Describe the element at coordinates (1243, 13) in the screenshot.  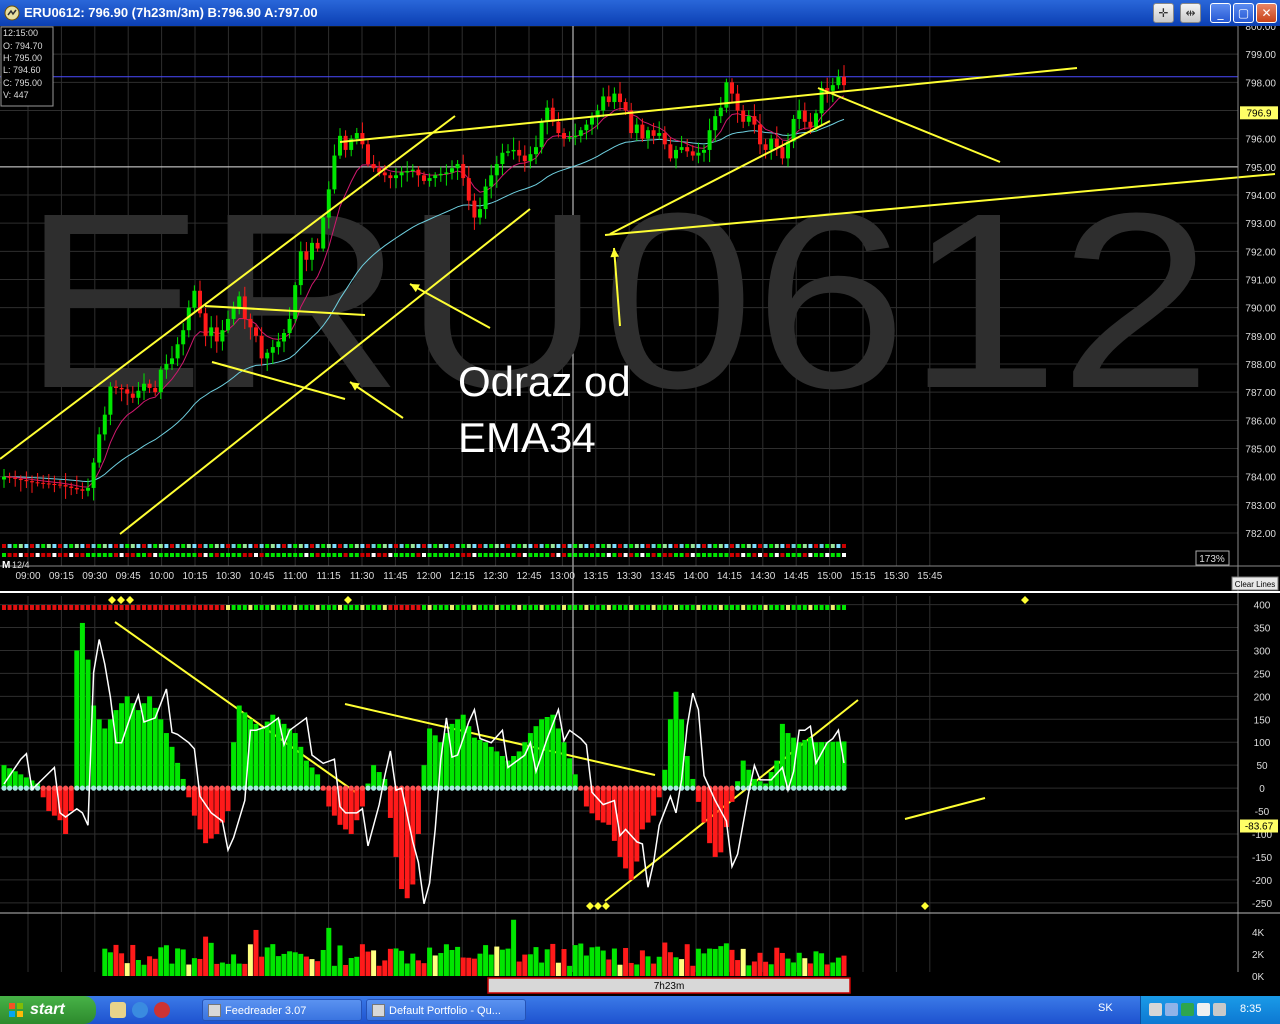
I see `maximize-button: ▢` at that location.